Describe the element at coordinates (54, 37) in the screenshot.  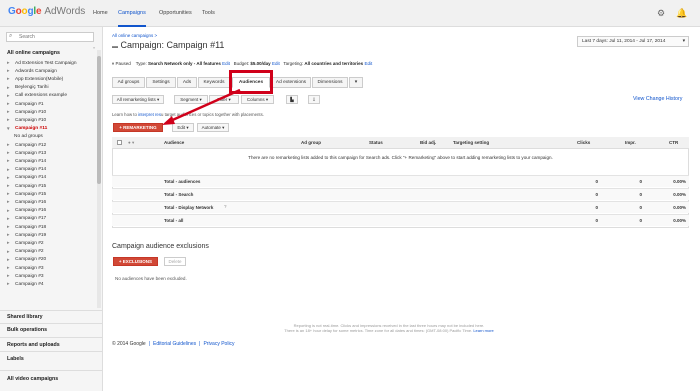
I see `sidebar-search-input` at that location.